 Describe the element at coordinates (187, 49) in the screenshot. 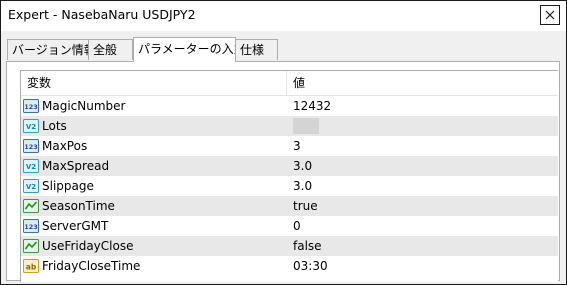

I see `tab-label: パラメーターの入力` at that location.